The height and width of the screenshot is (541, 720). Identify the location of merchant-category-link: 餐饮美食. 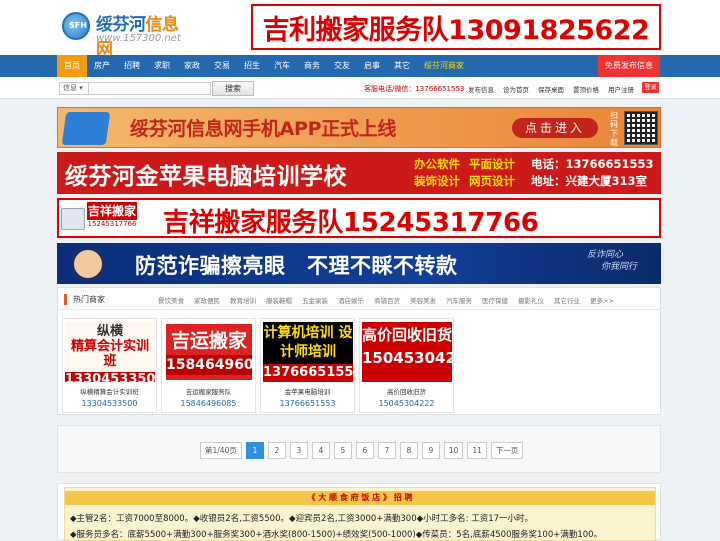
(171, 300).